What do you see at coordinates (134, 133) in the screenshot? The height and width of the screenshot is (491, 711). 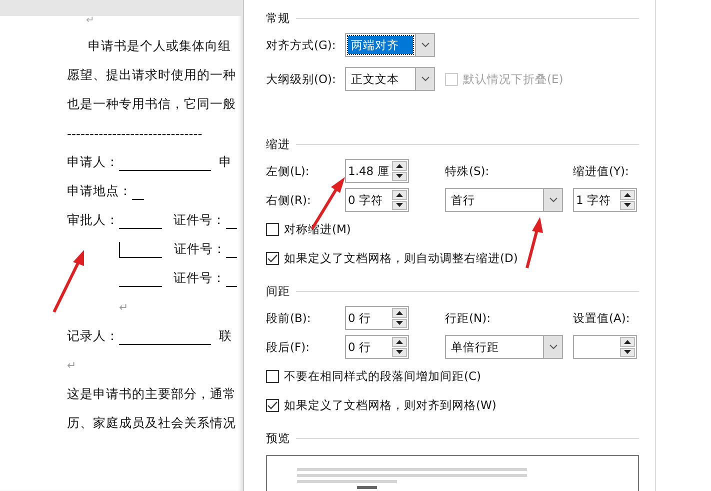 I see `document-text: ------------------------------` at bounding box center [134, 133].